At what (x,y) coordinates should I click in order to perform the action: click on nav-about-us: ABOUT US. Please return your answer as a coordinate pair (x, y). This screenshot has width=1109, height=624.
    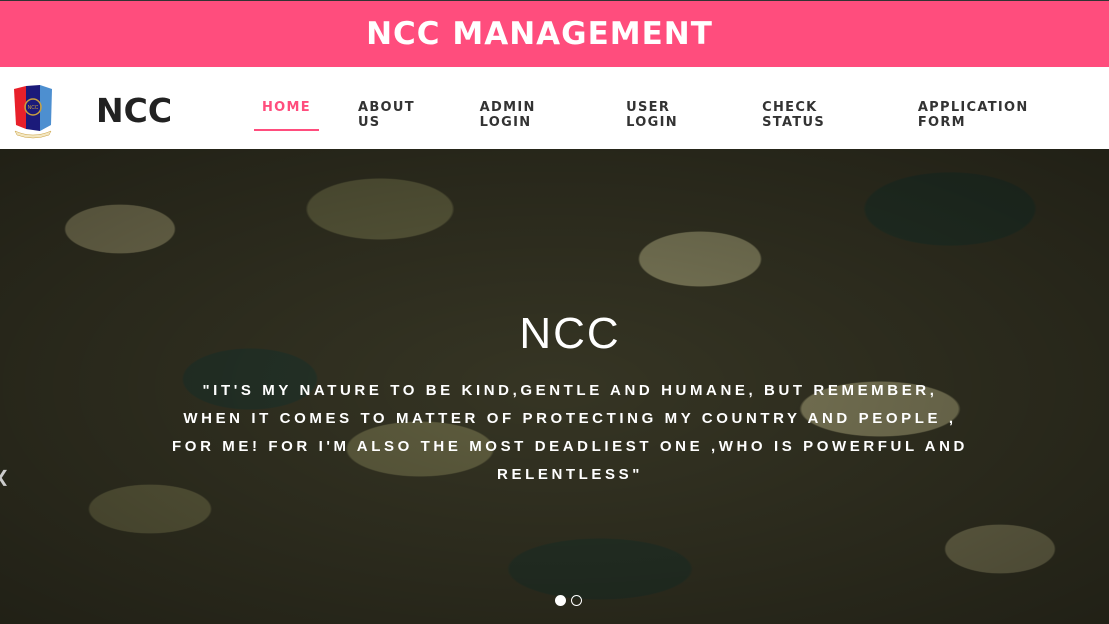
    Looking at the image, I should click on (395, 99).